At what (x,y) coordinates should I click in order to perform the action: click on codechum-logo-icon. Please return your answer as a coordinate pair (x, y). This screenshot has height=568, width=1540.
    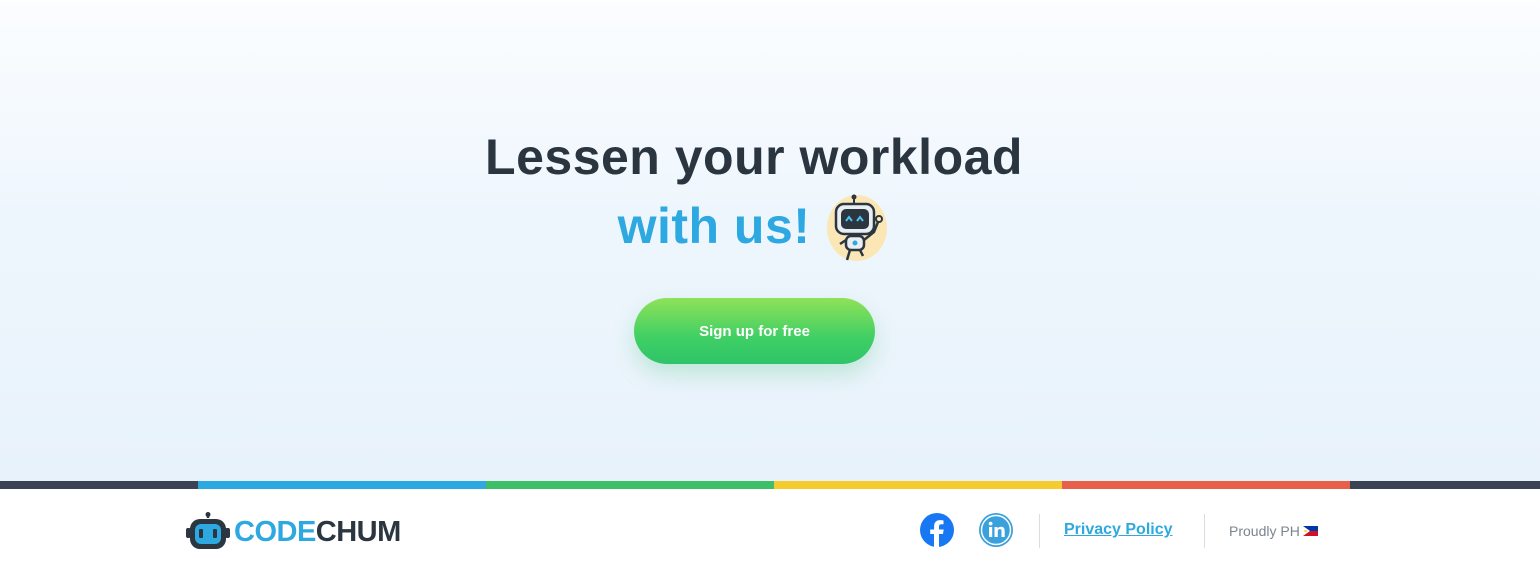
    Looking at the image, I should click on (208, 530).